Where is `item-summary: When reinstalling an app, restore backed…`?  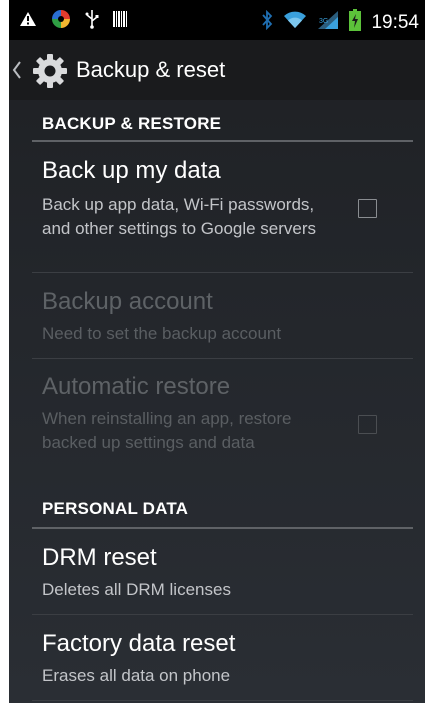
item-summary: When reinstalling an app, restore backed… is located at coordinates (167, 430).